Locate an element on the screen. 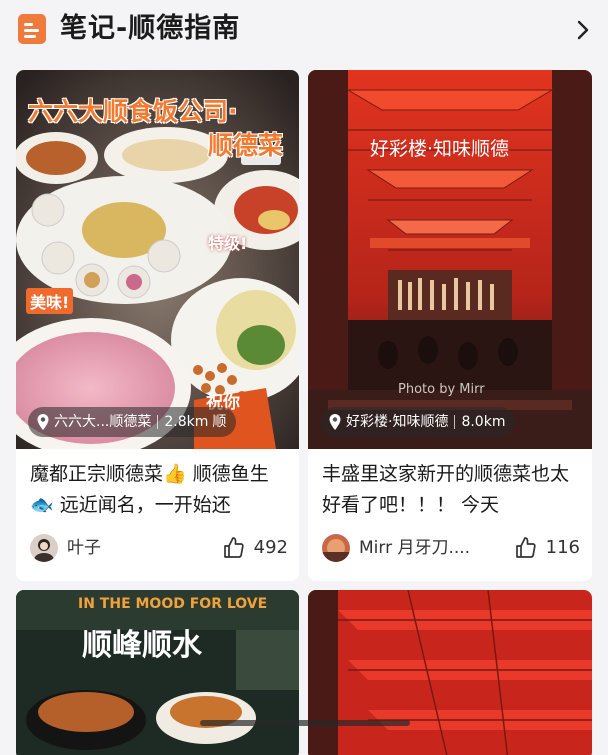 Image resolution: width=608 pixels, height=755 pixels. like-count: 116 is located at coordinates (562, 547).